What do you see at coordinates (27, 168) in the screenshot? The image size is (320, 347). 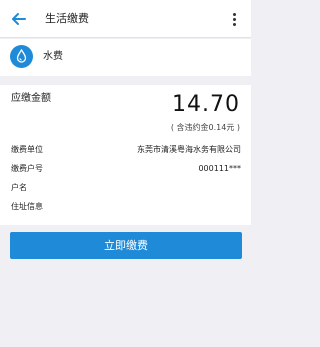 I see `info-label: 缴费户号` at bounding box center [27, 168].